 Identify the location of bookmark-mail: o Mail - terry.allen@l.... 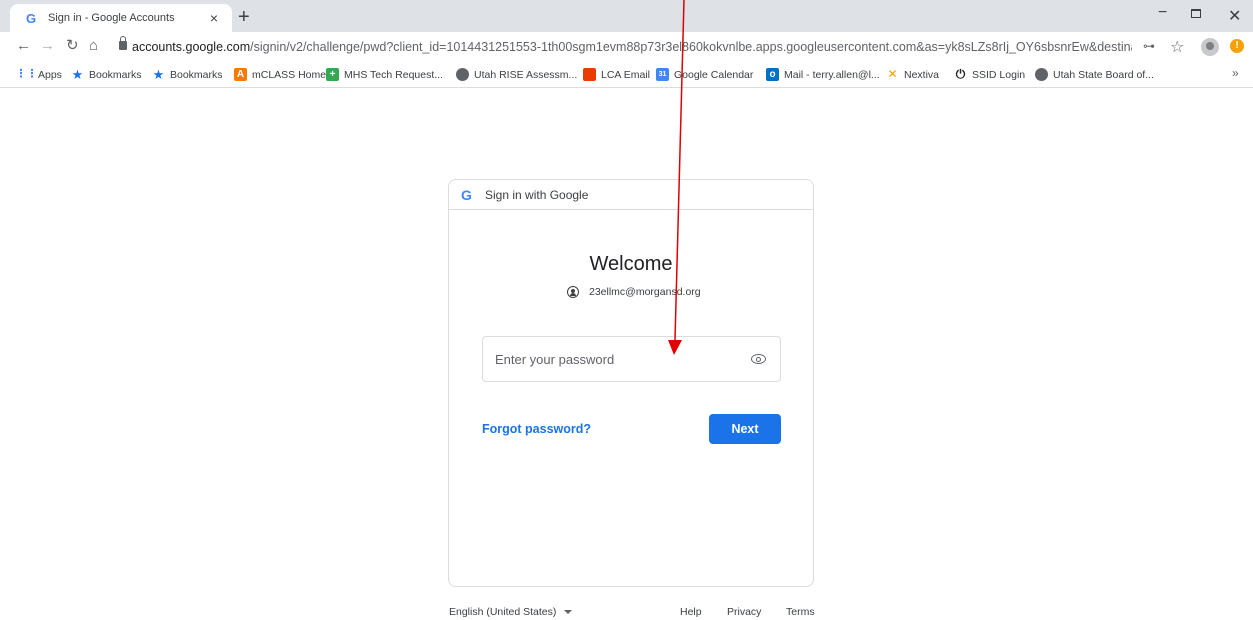
(823, 74).